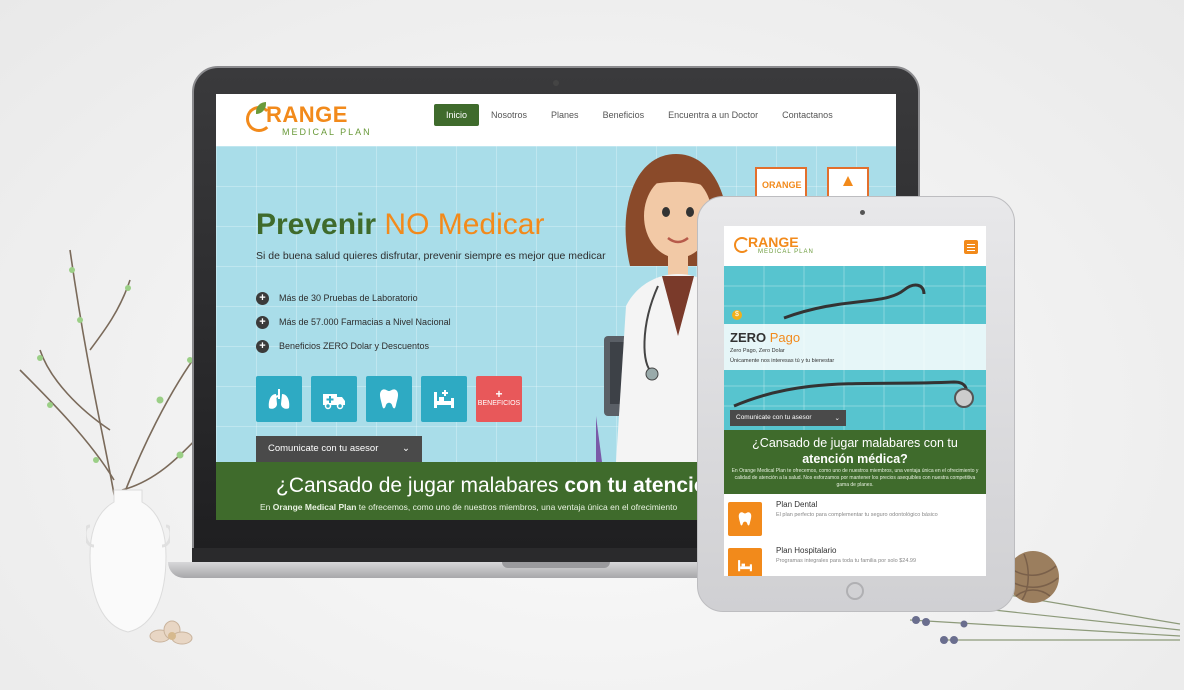 The image size is (1184, 690). What do you see at coordinates (457, 115) in the screenshot?
I see `nav-inicio: Inicio` at bounding box center [457, 115].